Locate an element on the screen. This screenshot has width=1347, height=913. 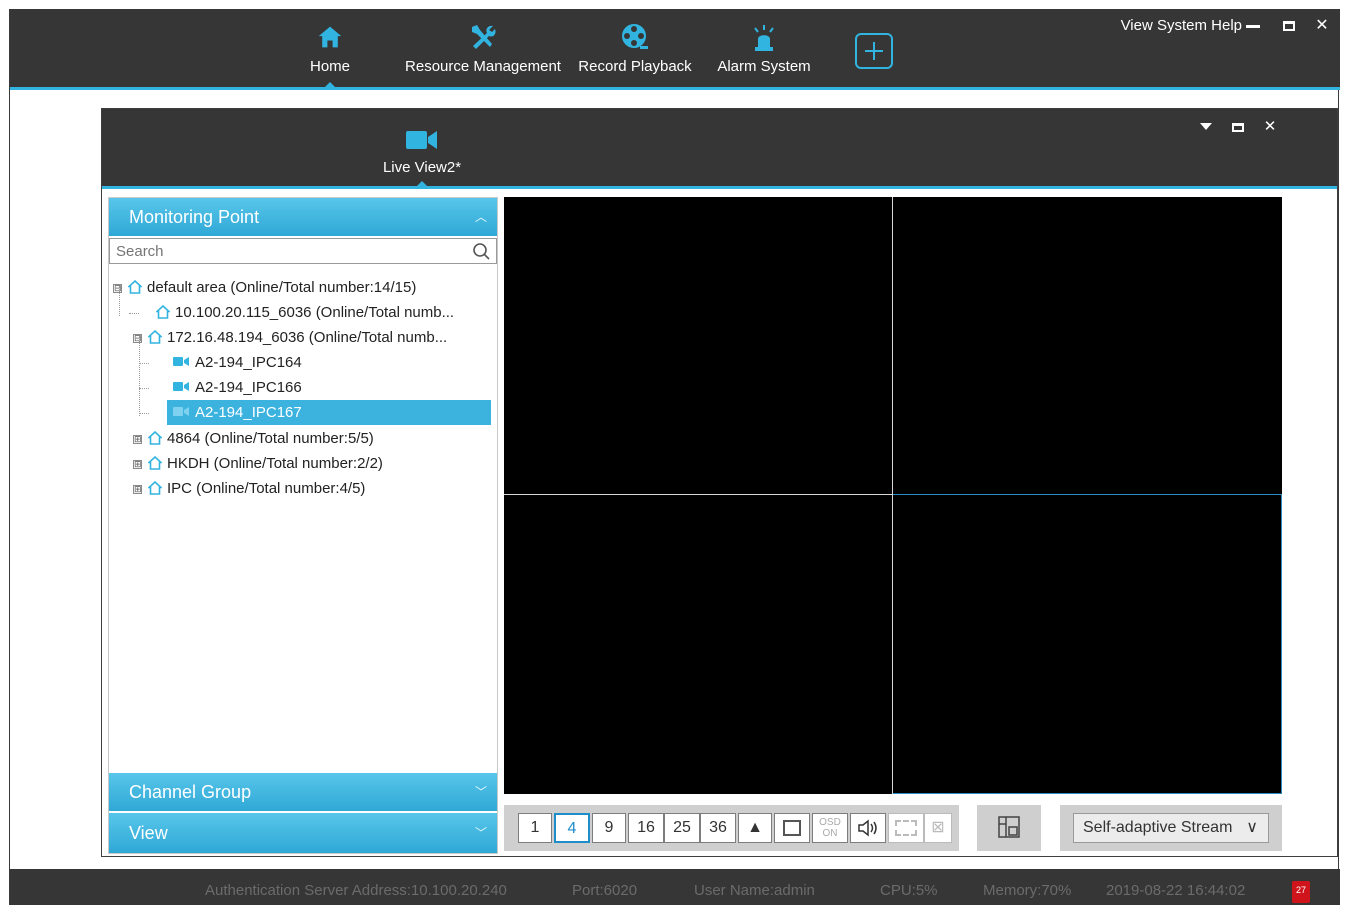
alarm-light-icon is located at coordinates (764, 38).